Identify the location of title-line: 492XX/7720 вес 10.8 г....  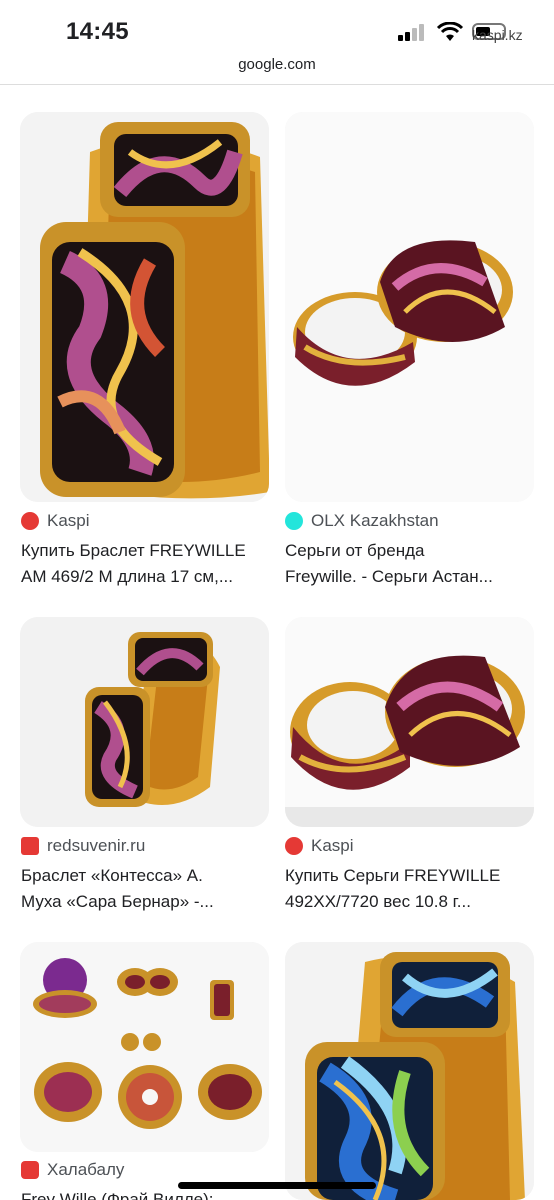
(378, 901).